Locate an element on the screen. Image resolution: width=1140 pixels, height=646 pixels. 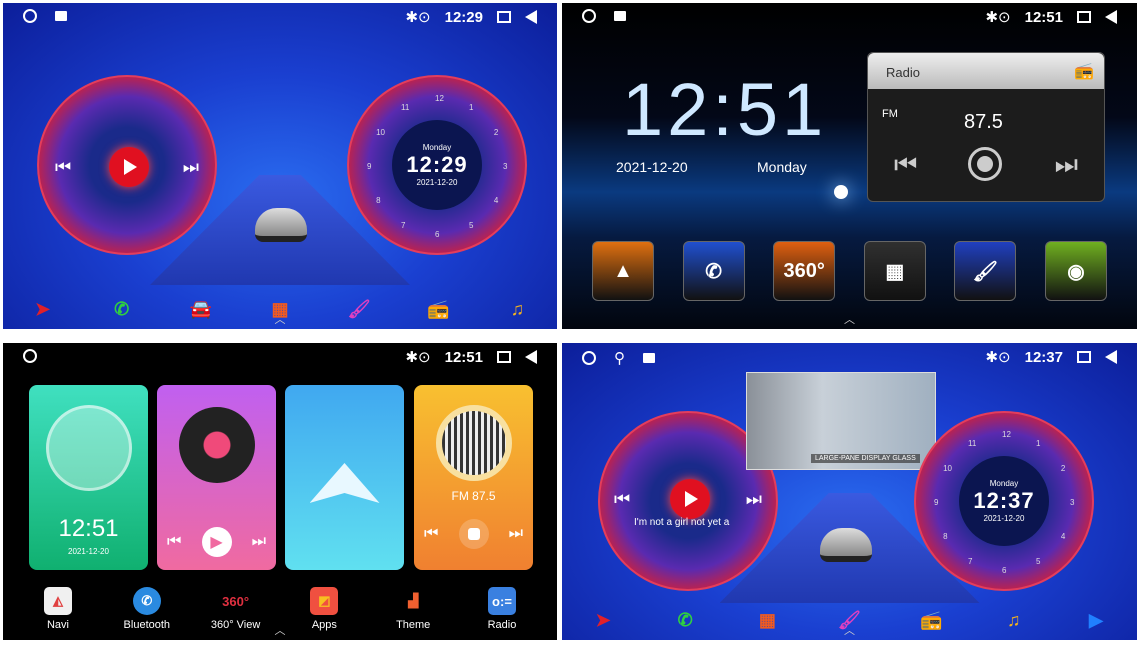
navigation-card is located at coordinates (344, 477).